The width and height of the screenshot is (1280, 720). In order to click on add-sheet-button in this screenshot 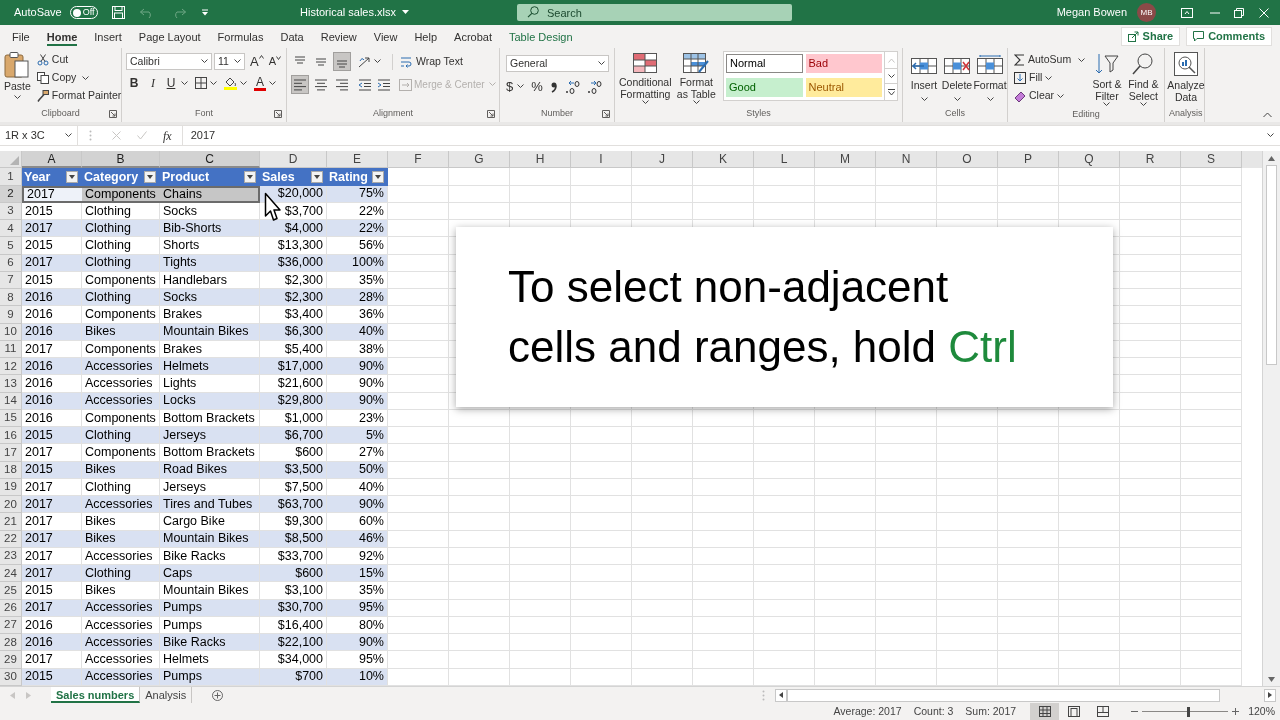, I will do `click(218, 695)`.